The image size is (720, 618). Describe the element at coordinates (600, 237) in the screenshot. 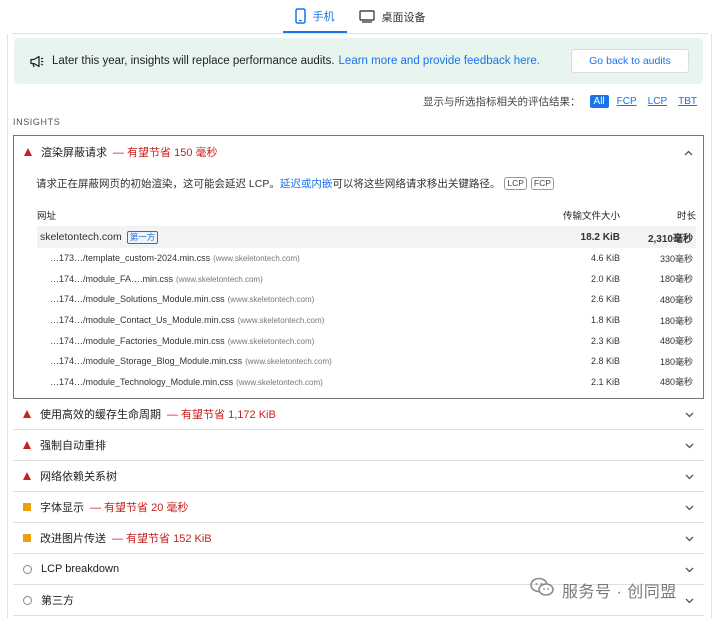

I see `group-size: 18.2 KiB` at that location.